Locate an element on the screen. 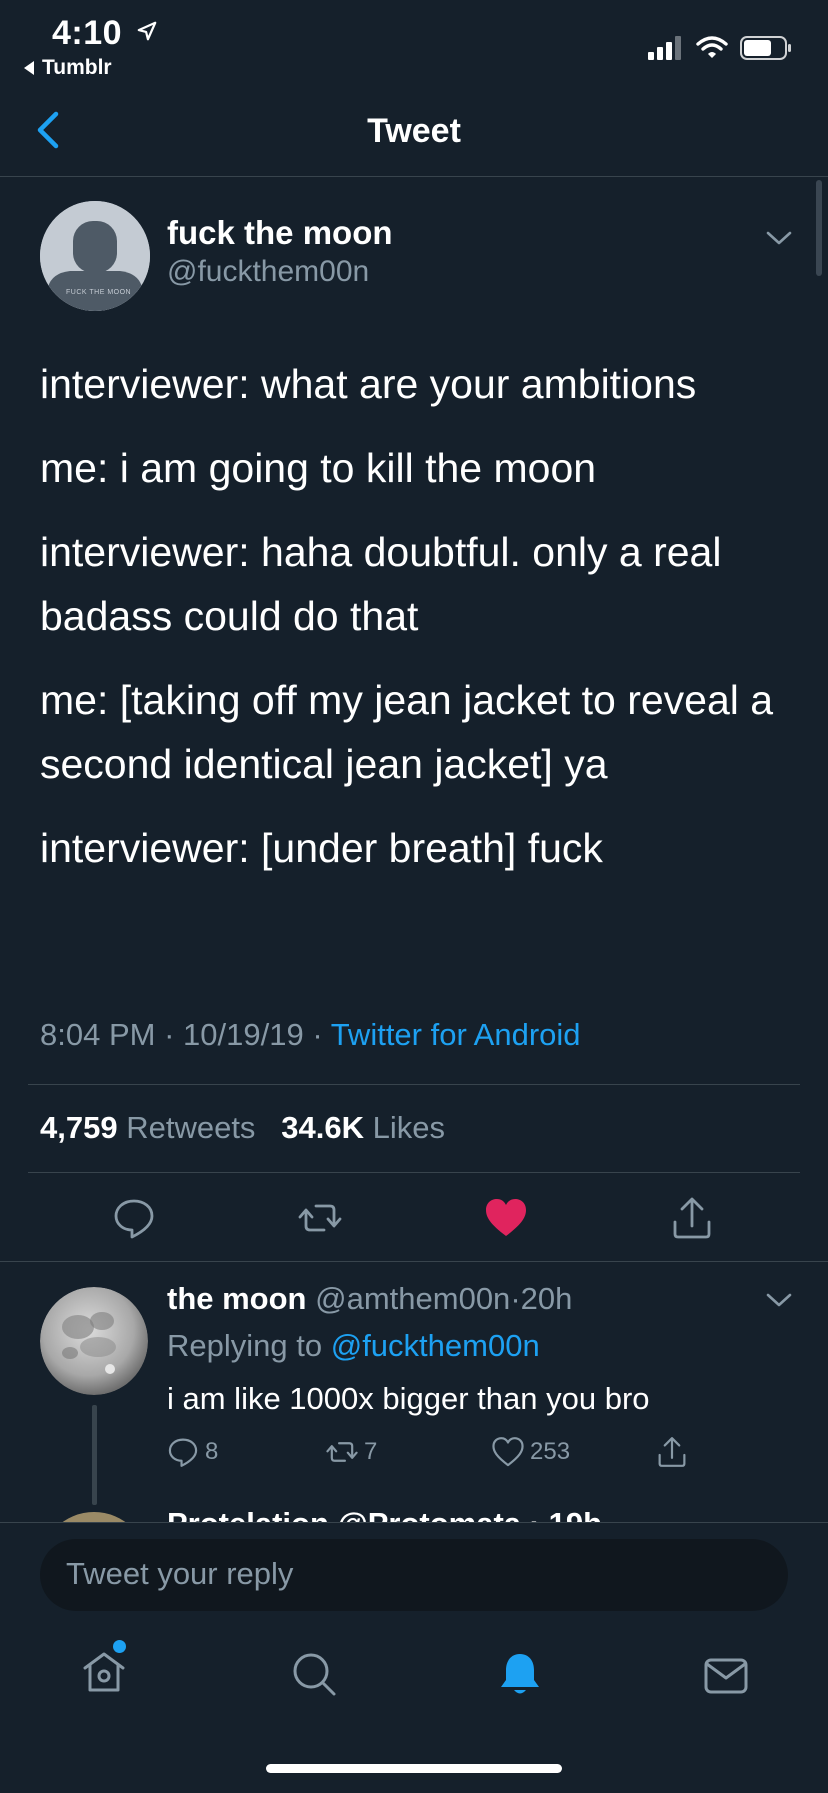 Image resolution: width=828 pixels, height=1793 pixels. signal-icon is located at coordinates (664, 48).